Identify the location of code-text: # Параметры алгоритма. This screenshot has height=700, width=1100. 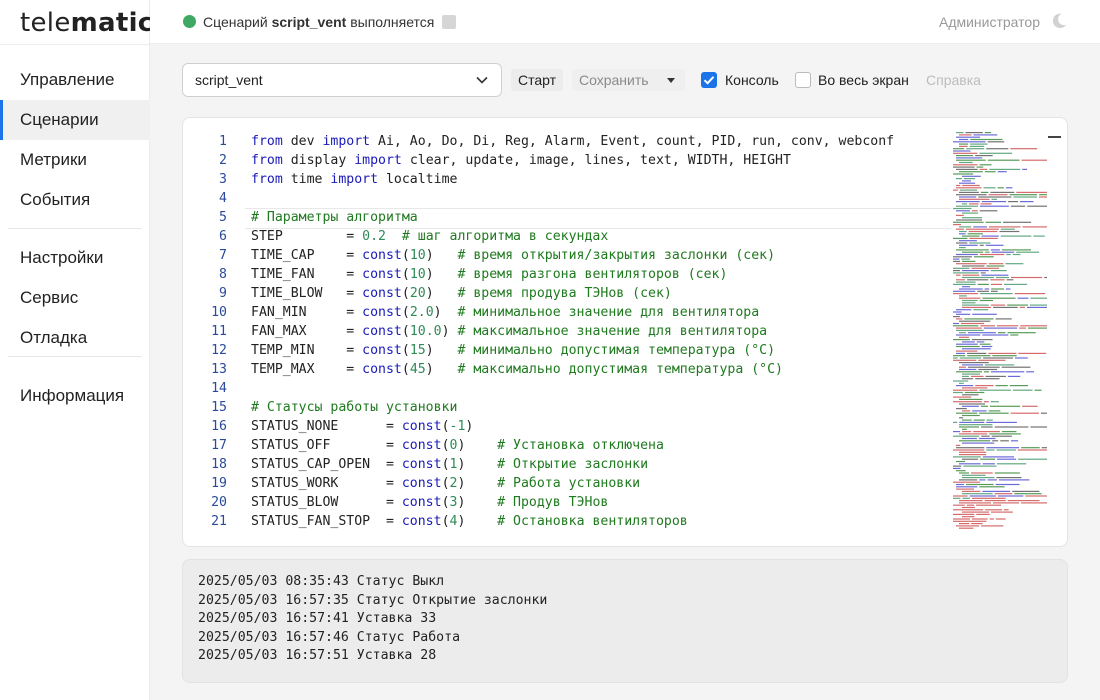
(334, 217).